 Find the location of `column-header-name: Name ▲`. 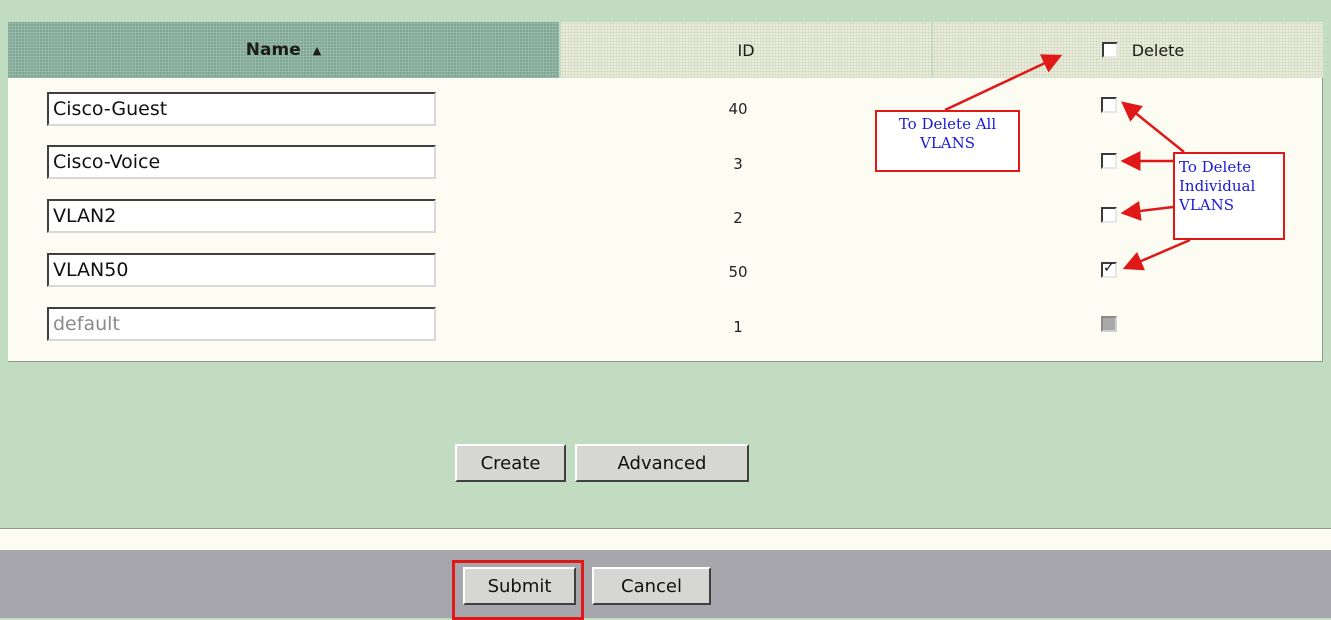

column-header-name: Name ▲ is located at coordinates (283, 50).